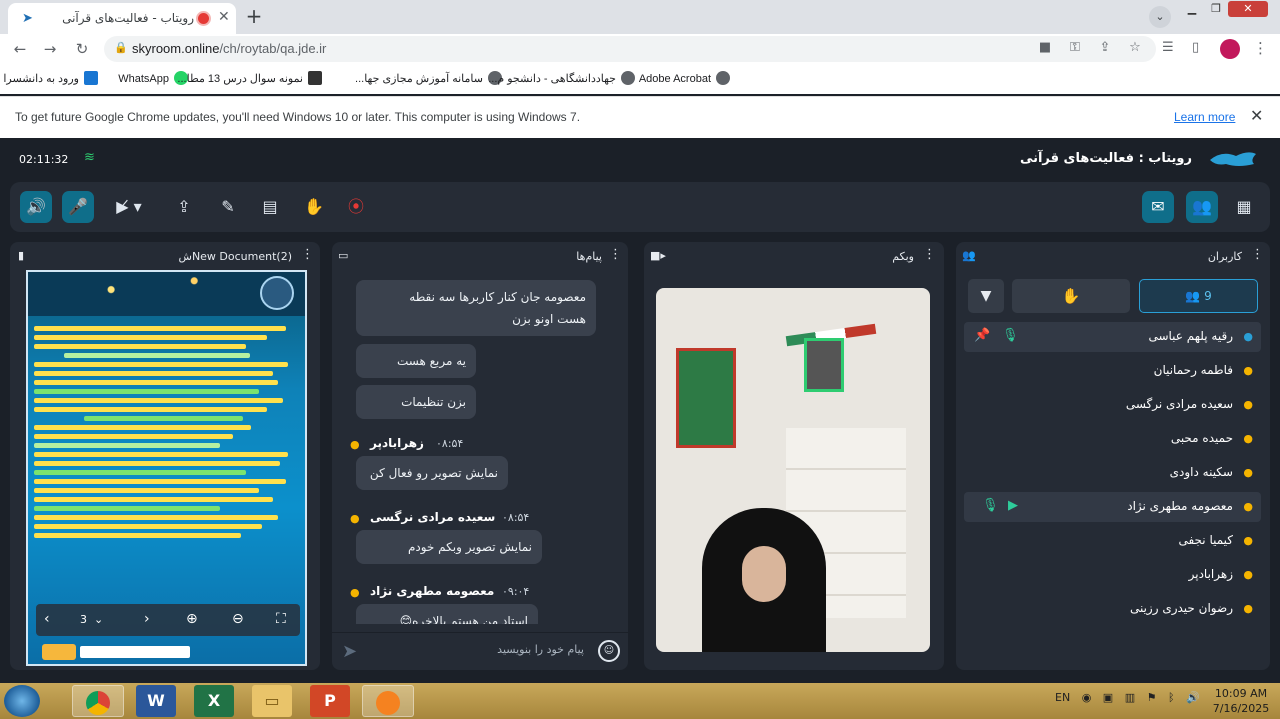  Describe the element at coordinates (1171, 697) in the screenshot. I see `bluetooth-icon: ᛒ` at that location.